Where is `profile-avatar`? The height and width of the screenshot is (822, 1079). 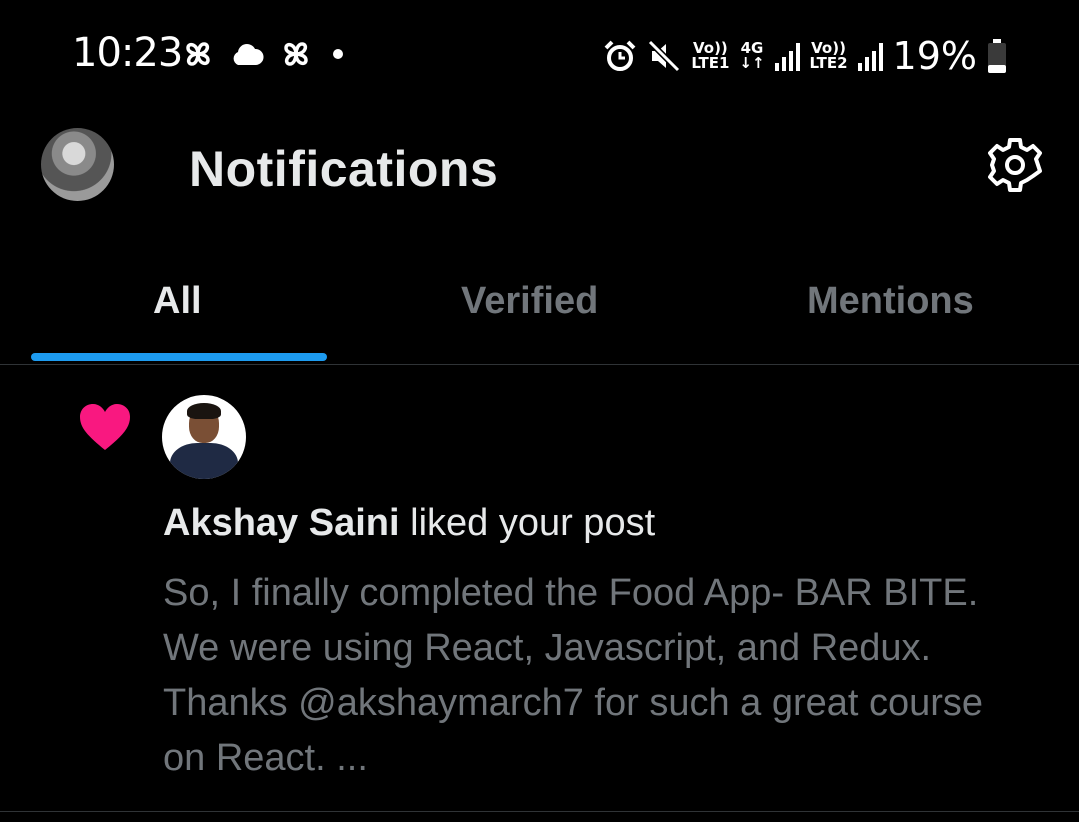 profile-avatar is located at coordinates (77, 164).